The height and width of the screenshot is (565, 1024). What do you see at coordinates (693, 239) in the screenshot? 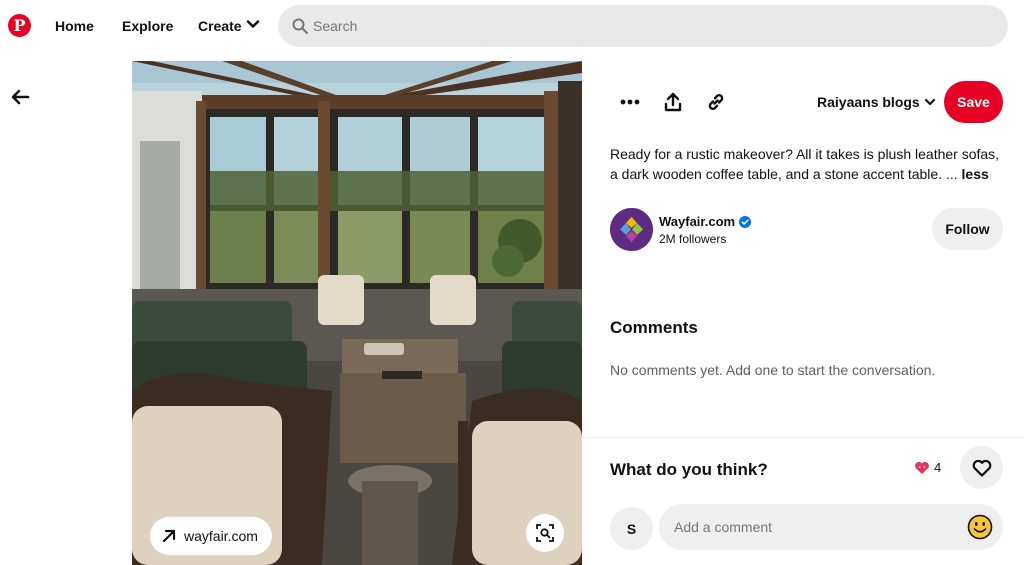
I see `follower-count: 2M followers` at bounding box center [693, 239].